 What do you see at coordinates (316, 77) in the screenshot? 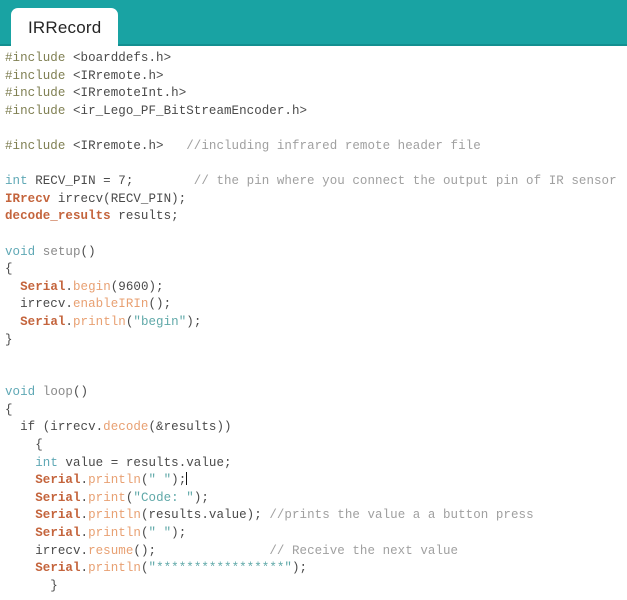
I see `code-line: #include <IRremote.h>` at bounding box center [316, 77].